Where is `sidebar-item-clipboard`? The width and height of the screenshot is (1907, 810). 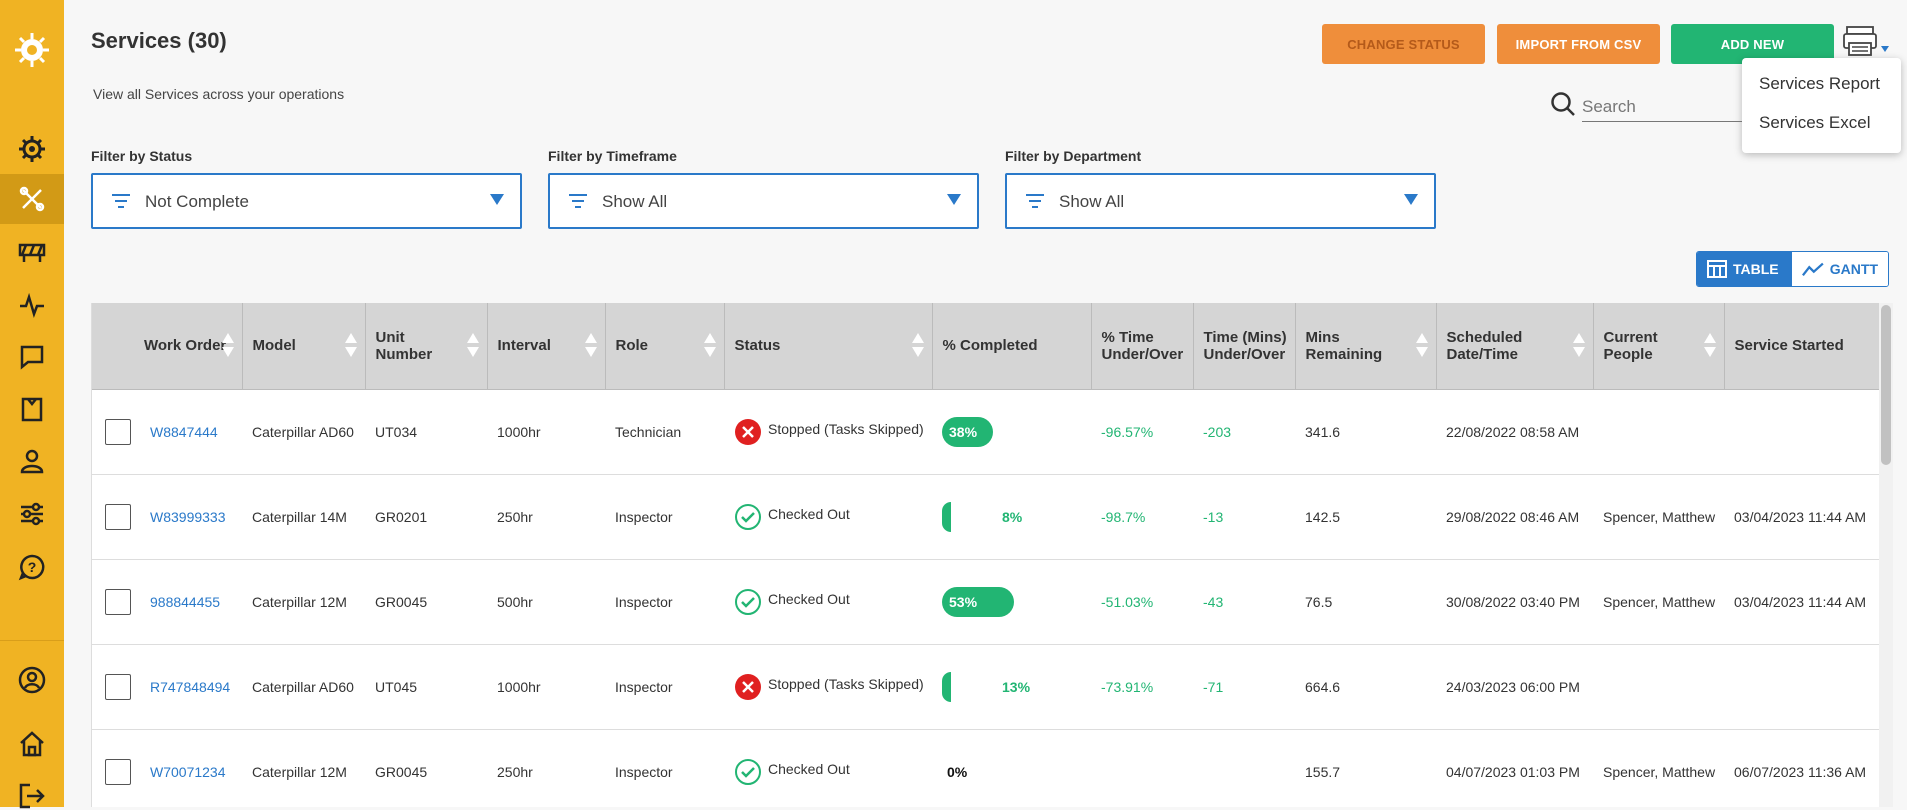 sidebar-item-clipboard is located at coordinates (32, 409).